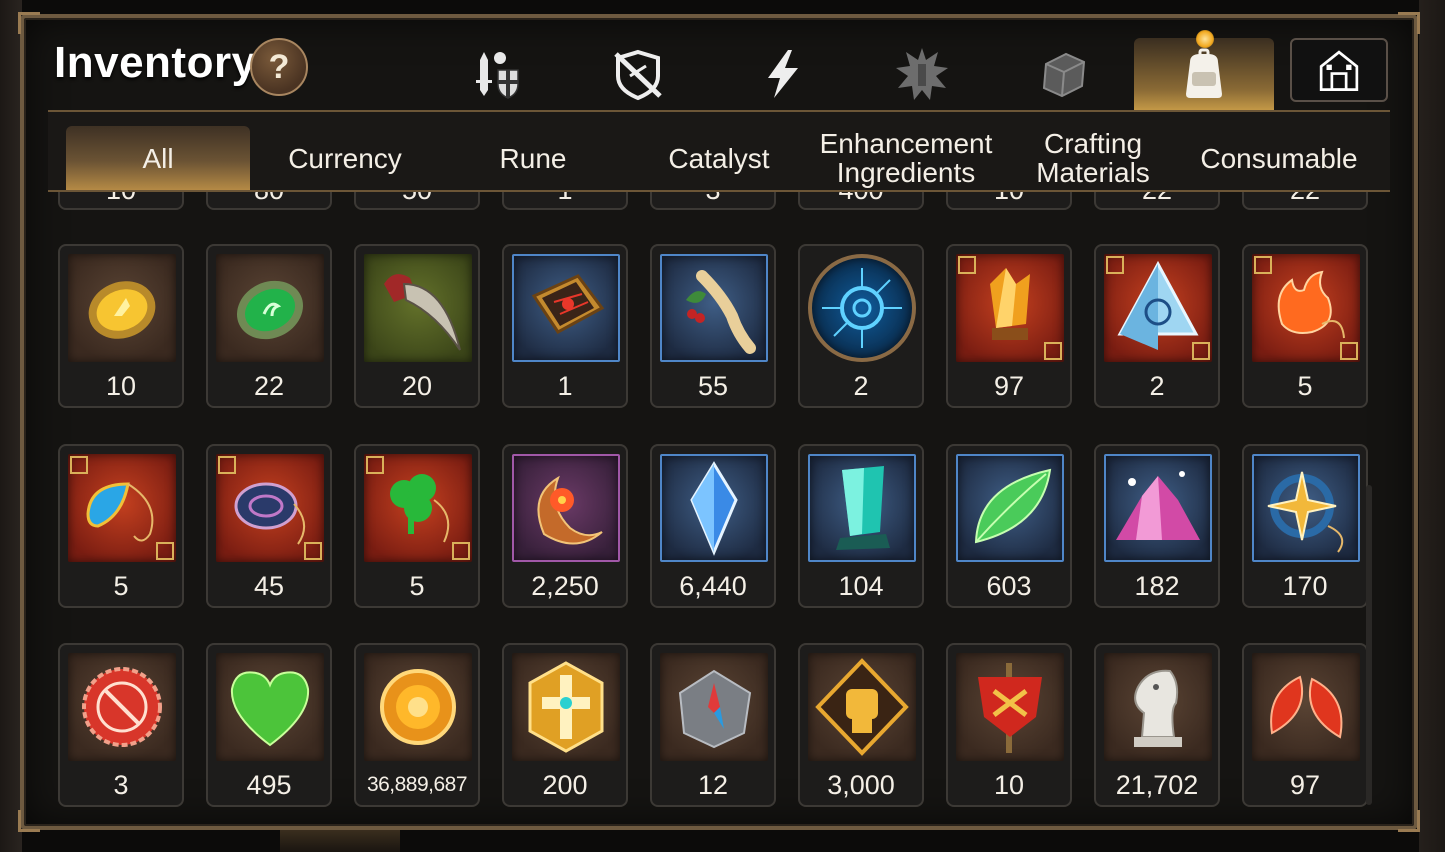 This screenshot has width=1445, height=852. I want to click on category-castle, so click(1339, 70).